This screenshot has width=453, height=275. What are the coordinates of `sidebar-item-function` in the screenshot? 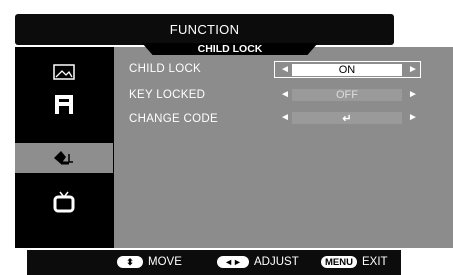 It's located at (64, 105).